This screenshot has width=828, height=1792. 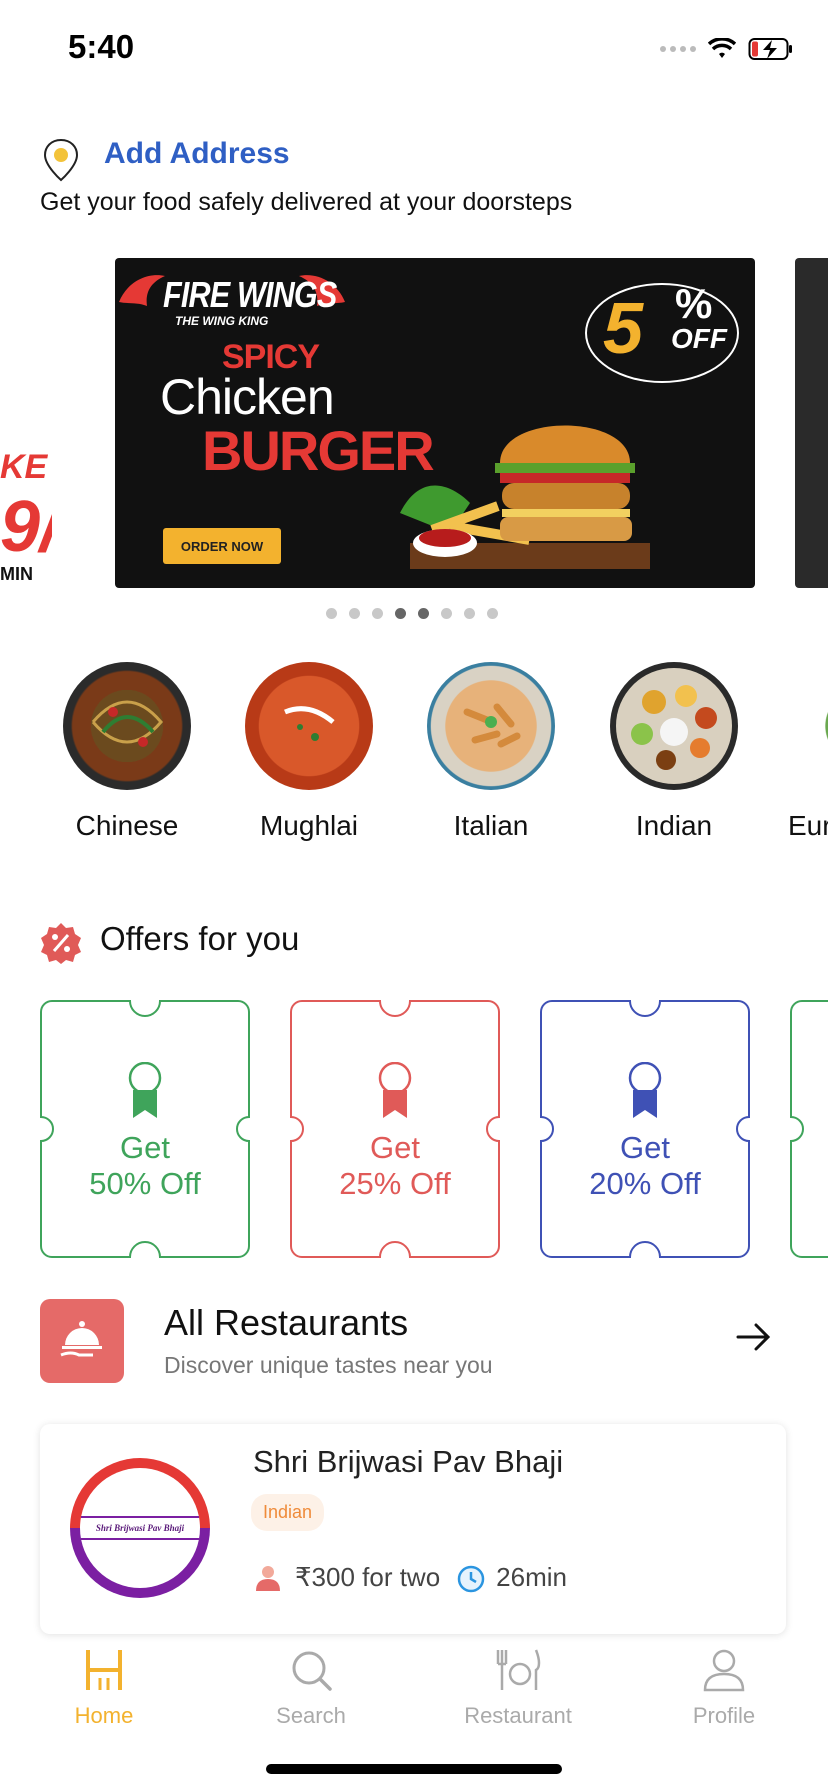 I want to click on restaurant-name: Shri Brijwasi Pav Bhaji, so click(x=408, y=1461).